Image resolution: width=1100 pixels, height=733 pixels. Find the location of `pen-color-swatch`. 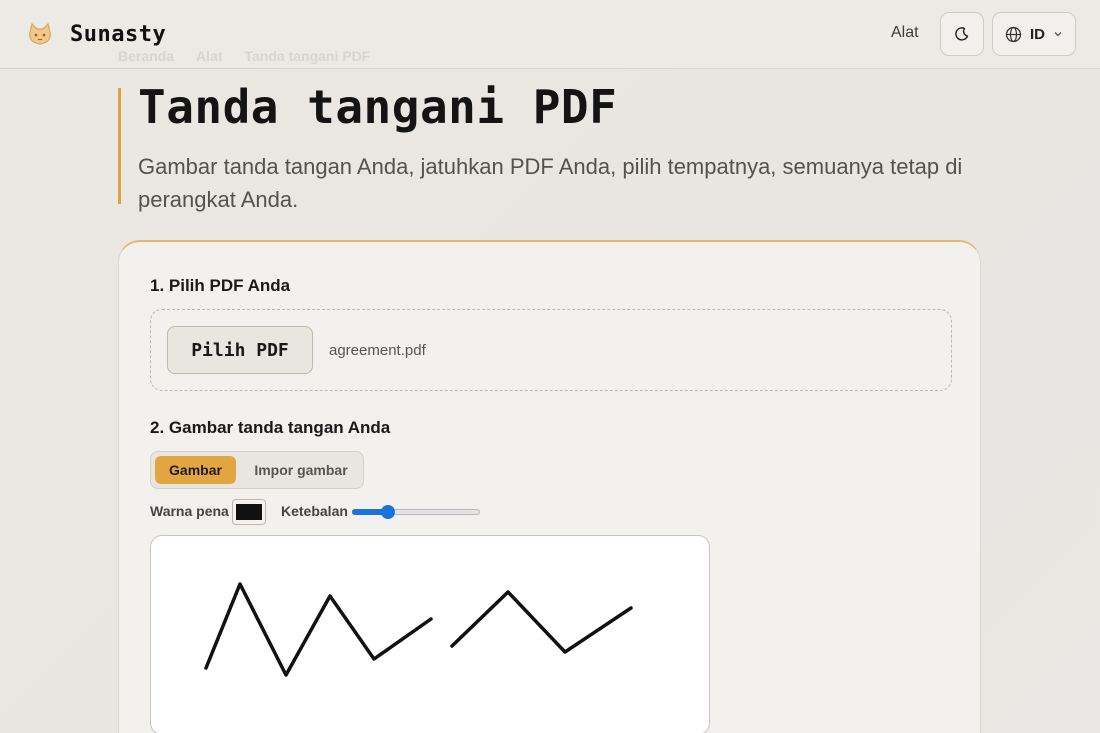

pen-color-swatch is located at coordinates (249, 512).